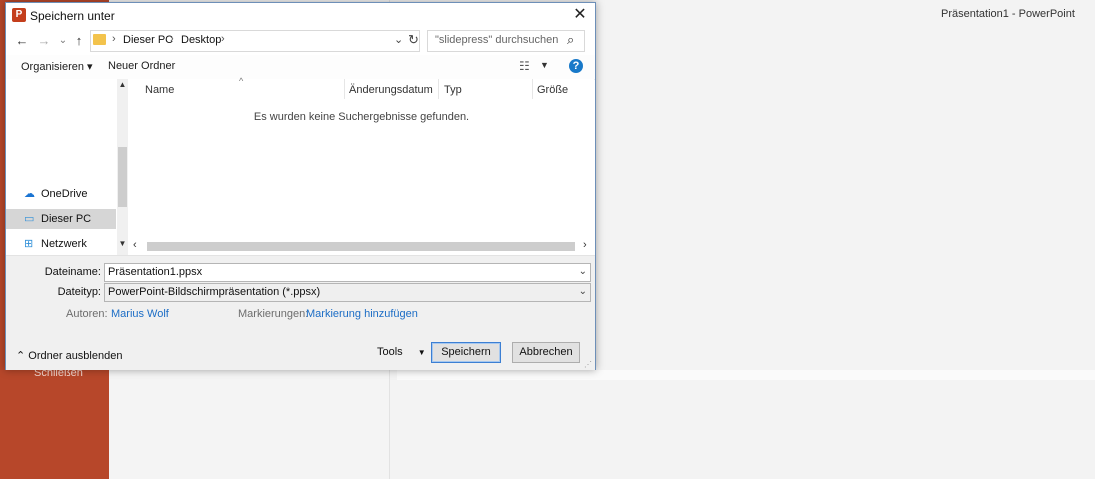  I want to click on horizontal-scrollbar: ‹ ›, so click(361, 246).